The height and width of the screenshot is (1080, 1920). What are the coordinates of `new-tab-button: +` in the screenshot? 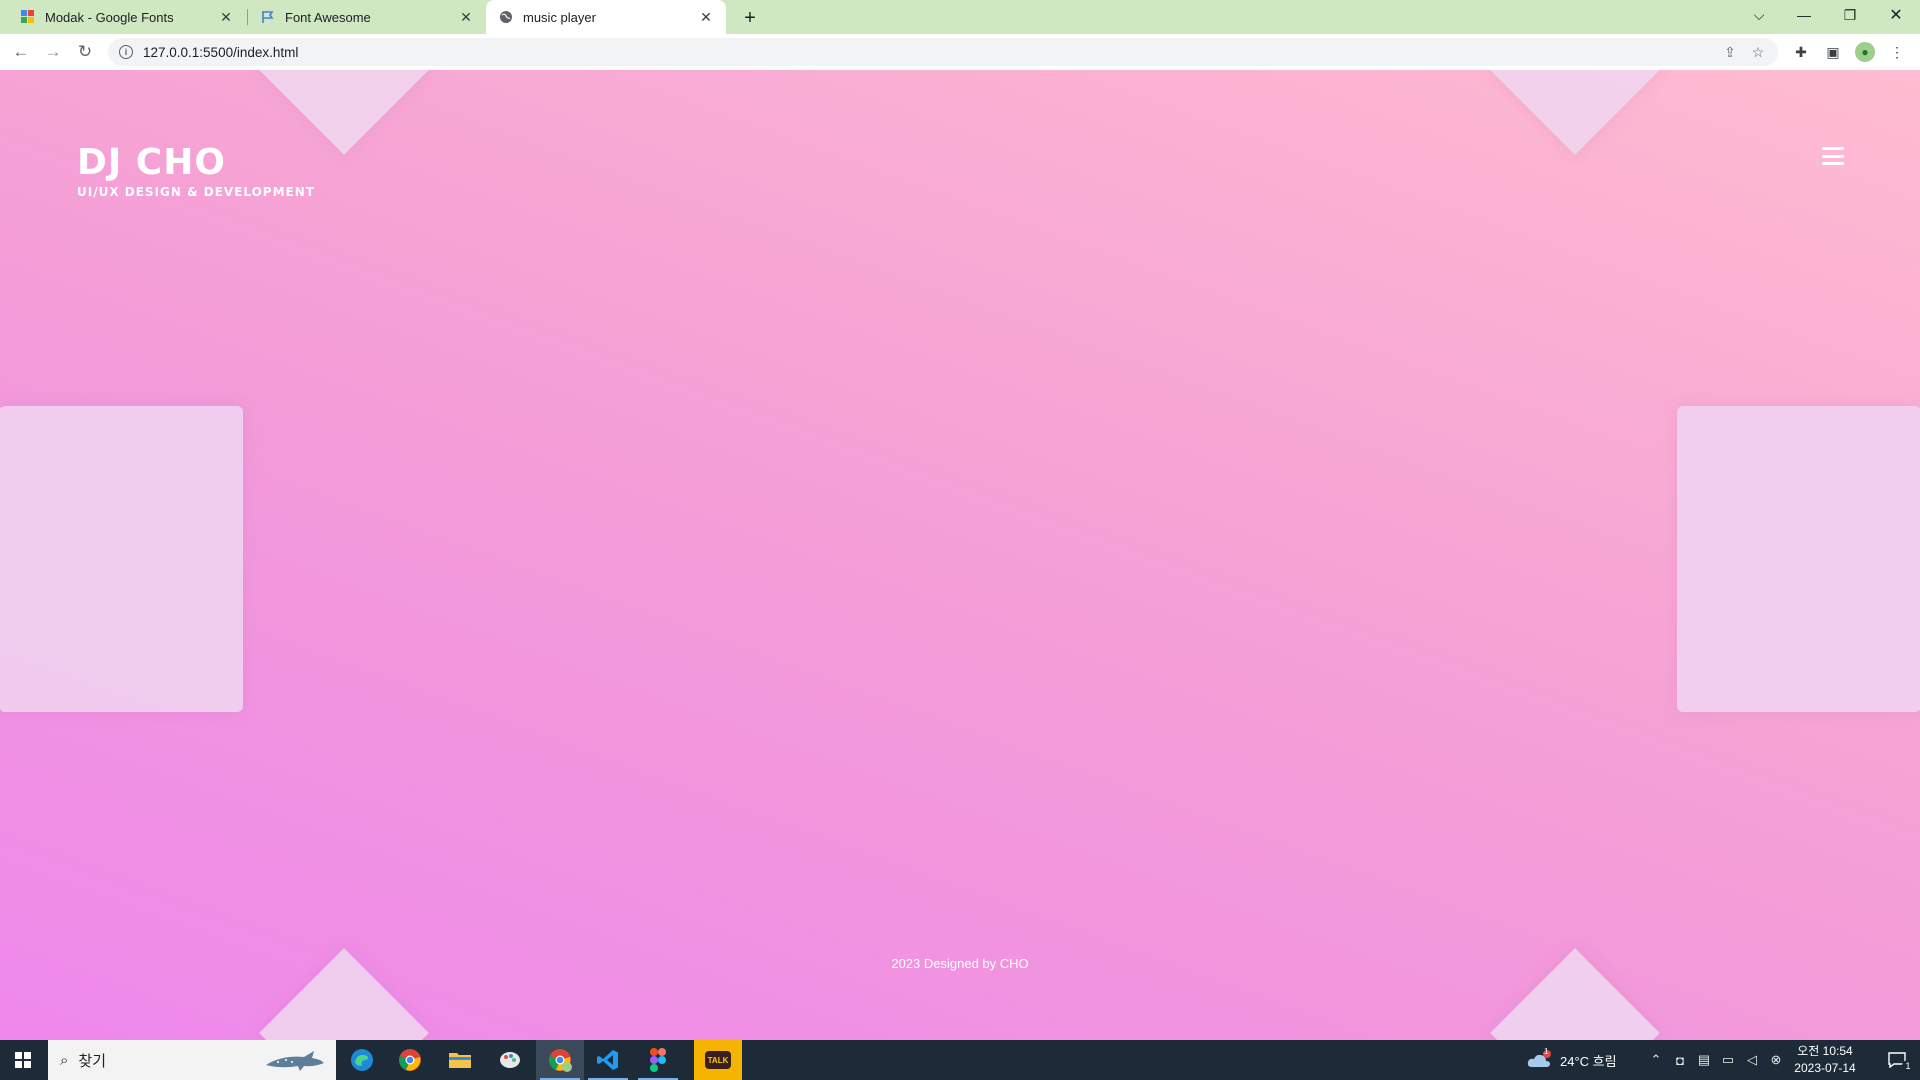 It's located at (750, 18).